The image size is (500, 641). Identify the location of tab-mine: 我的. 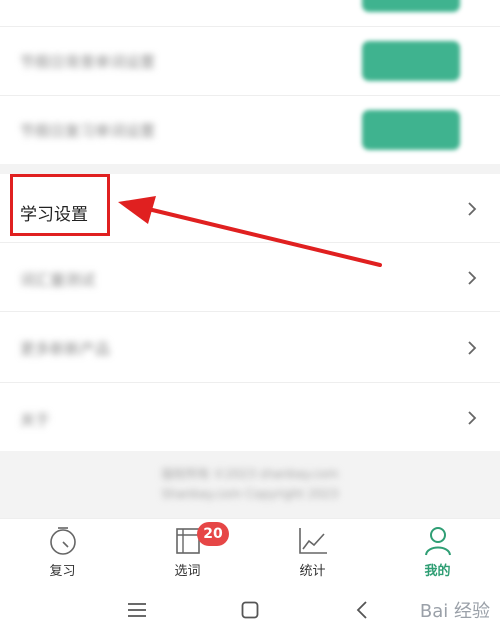
(437, 550).